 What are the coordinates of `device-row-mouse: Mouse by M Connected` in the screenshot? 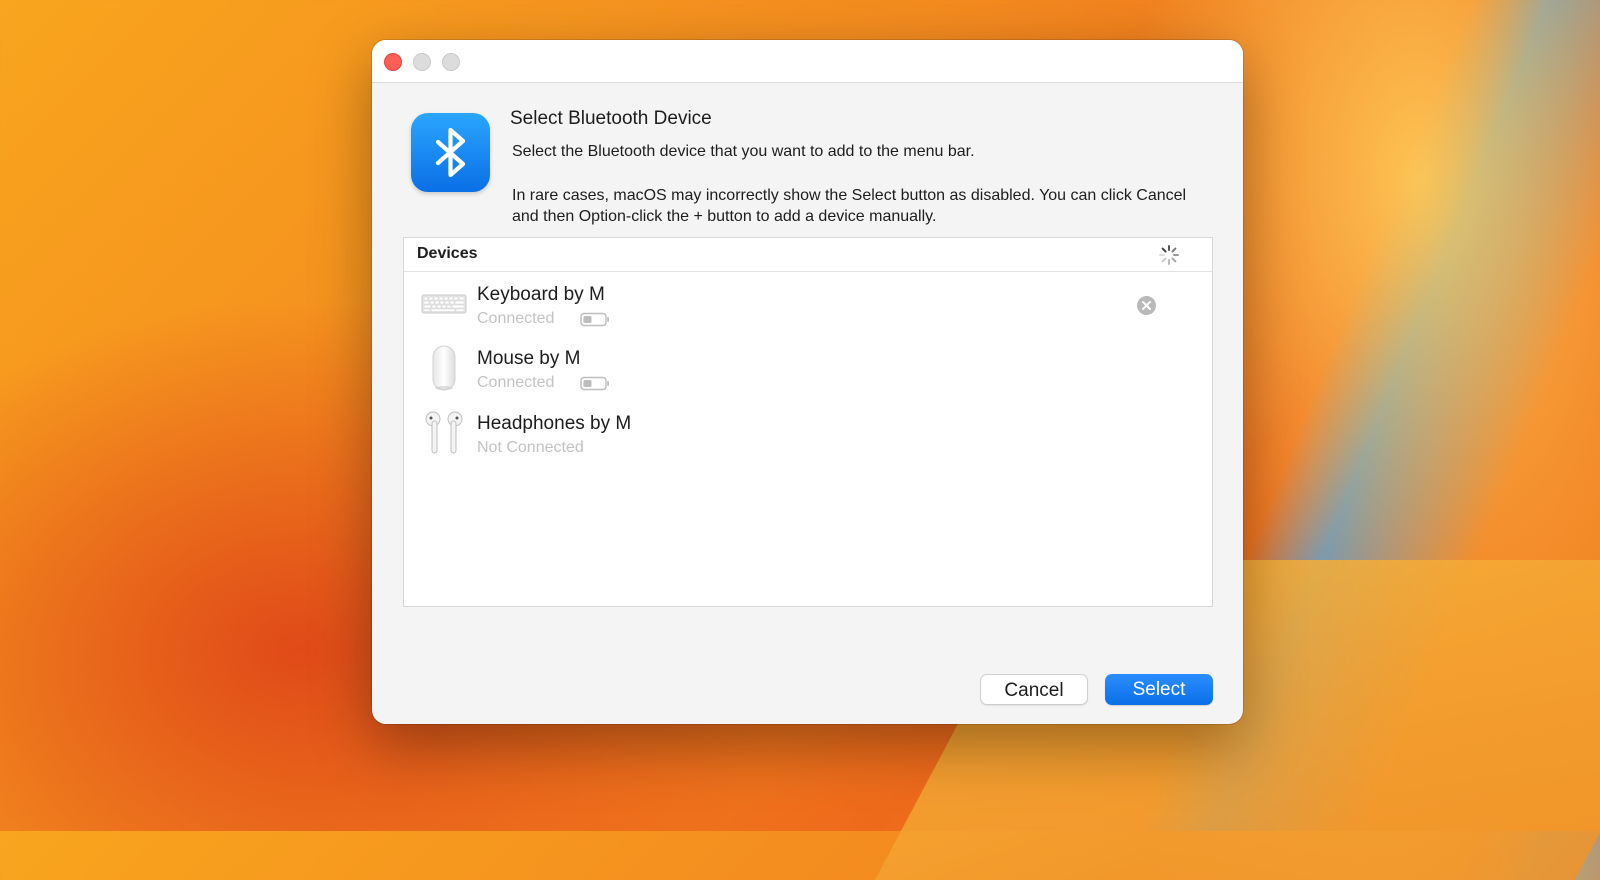 It's located at (808, 368).